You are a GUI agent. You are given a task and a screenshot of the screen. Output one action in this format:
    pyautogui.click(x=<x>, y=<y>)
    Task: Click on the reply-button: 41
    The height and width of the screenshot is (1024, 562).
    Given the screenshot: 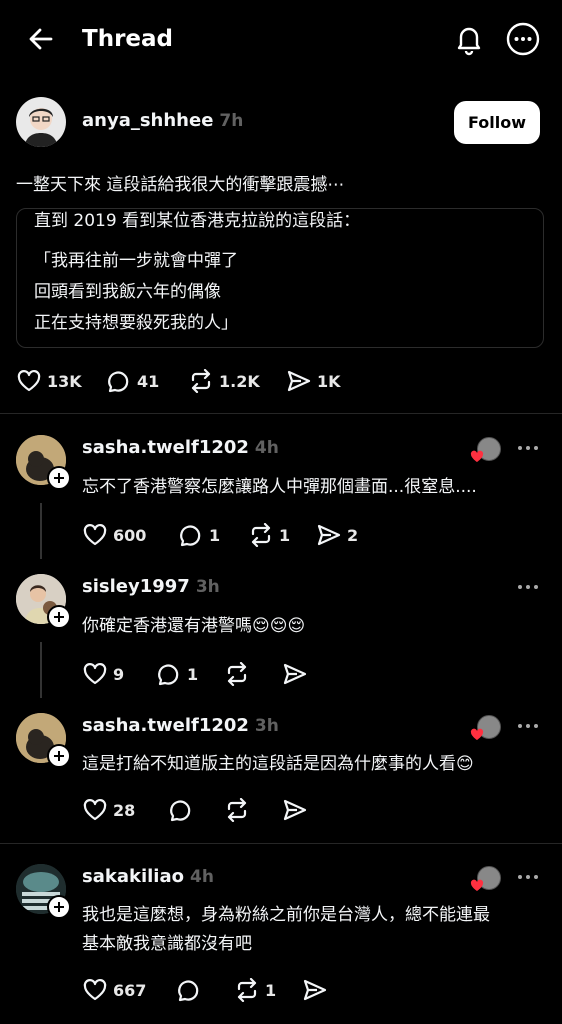 What is the action you would take?
    pyautogui.click(x=132, y=381)
    